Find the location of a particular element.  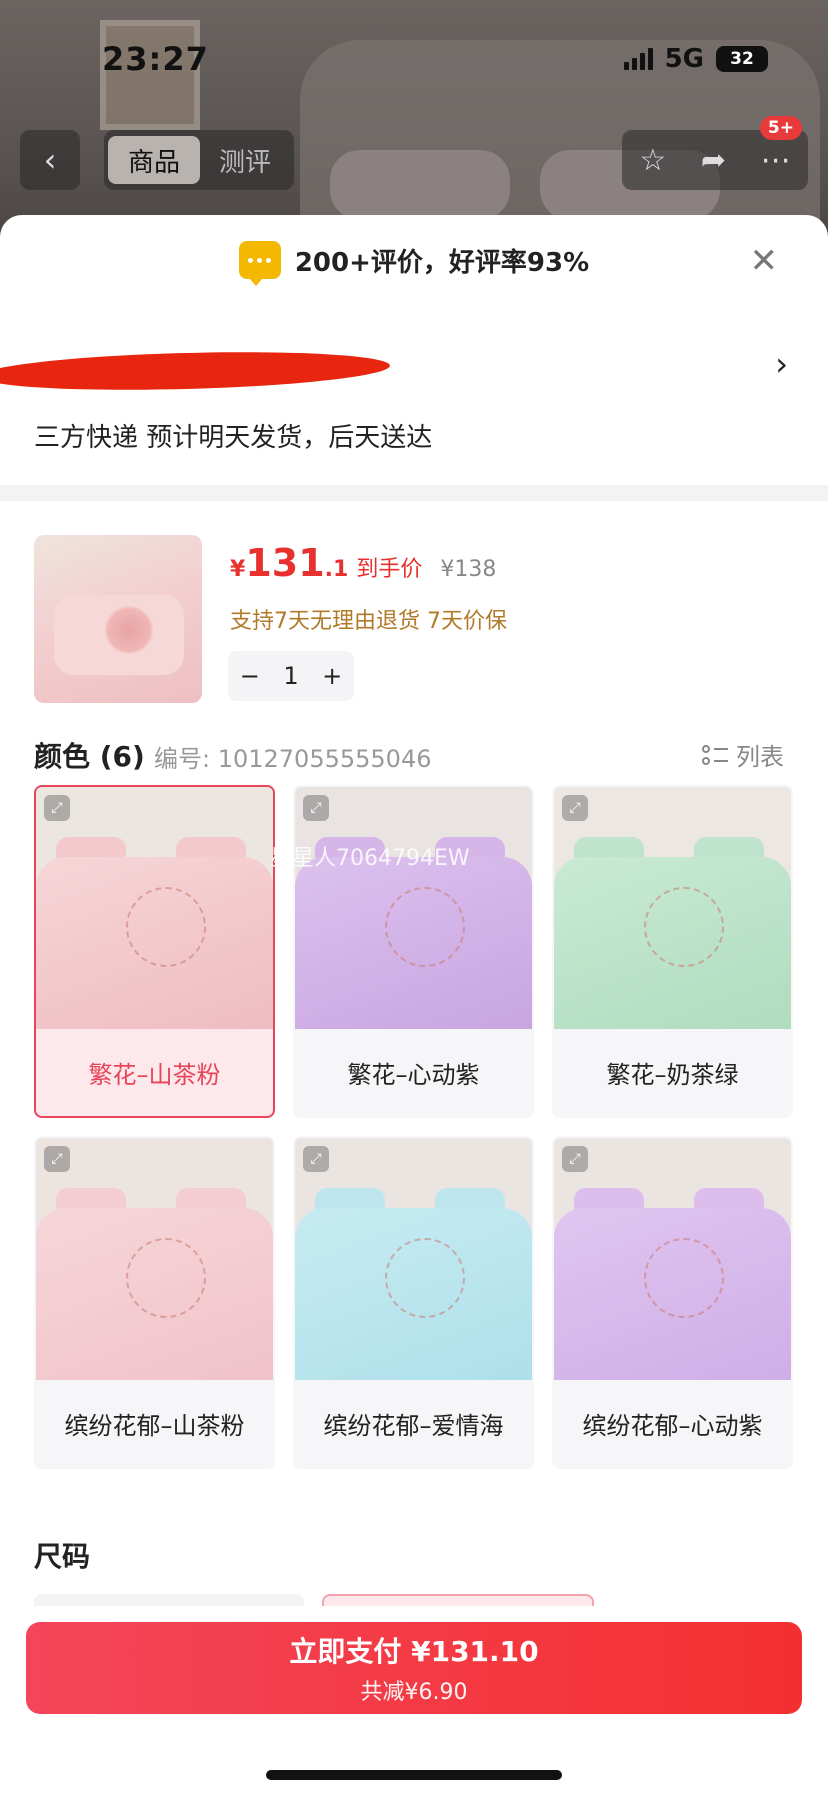

option-label: 繁花–山茶粉 is located at coordinates (154, 1075).